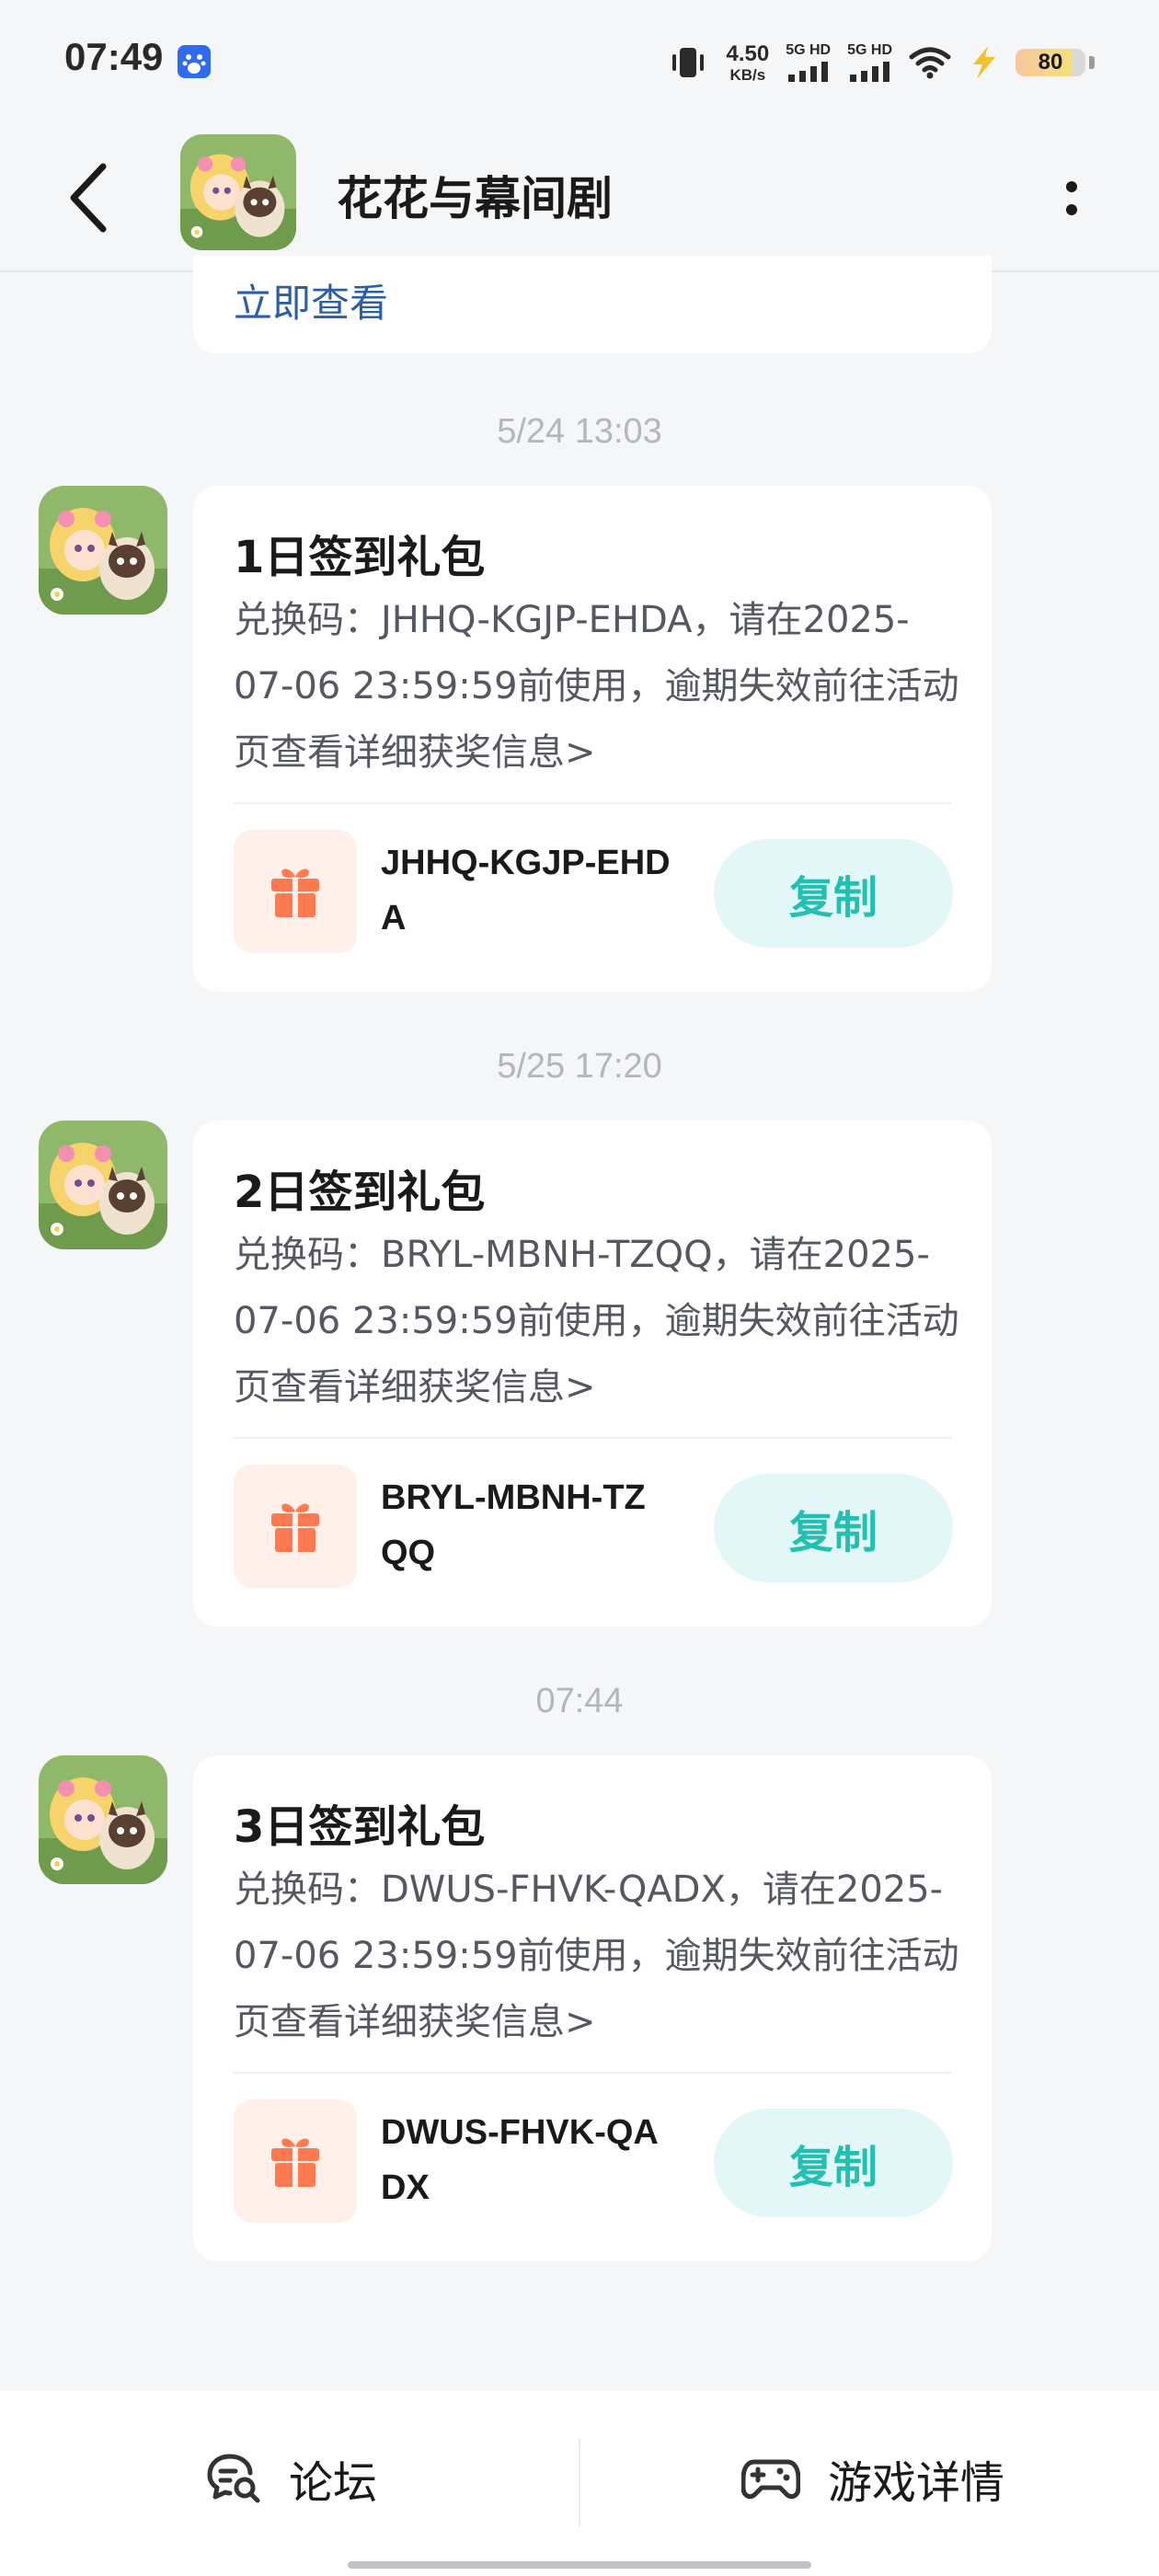 This screenshot has height=2576, width=1159. What do you see at coordinates (809, 50) in the screenshot?
I see `sim1-label: 5G HD` at bounding box center [809, 50].